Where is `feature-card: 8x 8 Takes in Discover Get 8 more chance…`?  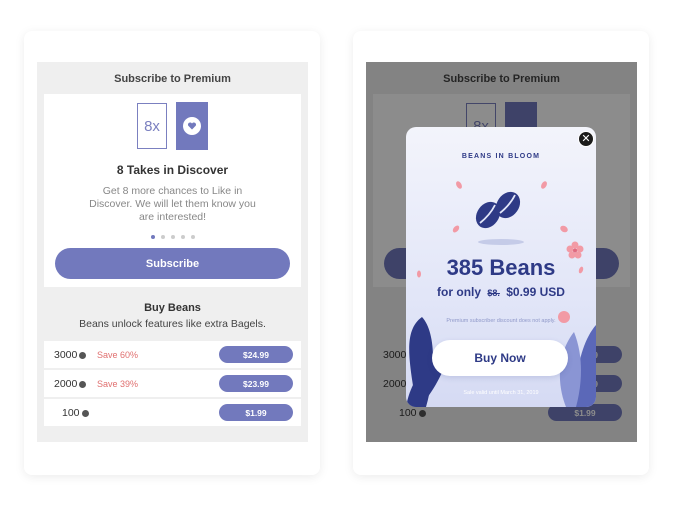 feature-card: 8x 8 Takes in Discover Get 8 more chance… is located at coordinates (172, 190).